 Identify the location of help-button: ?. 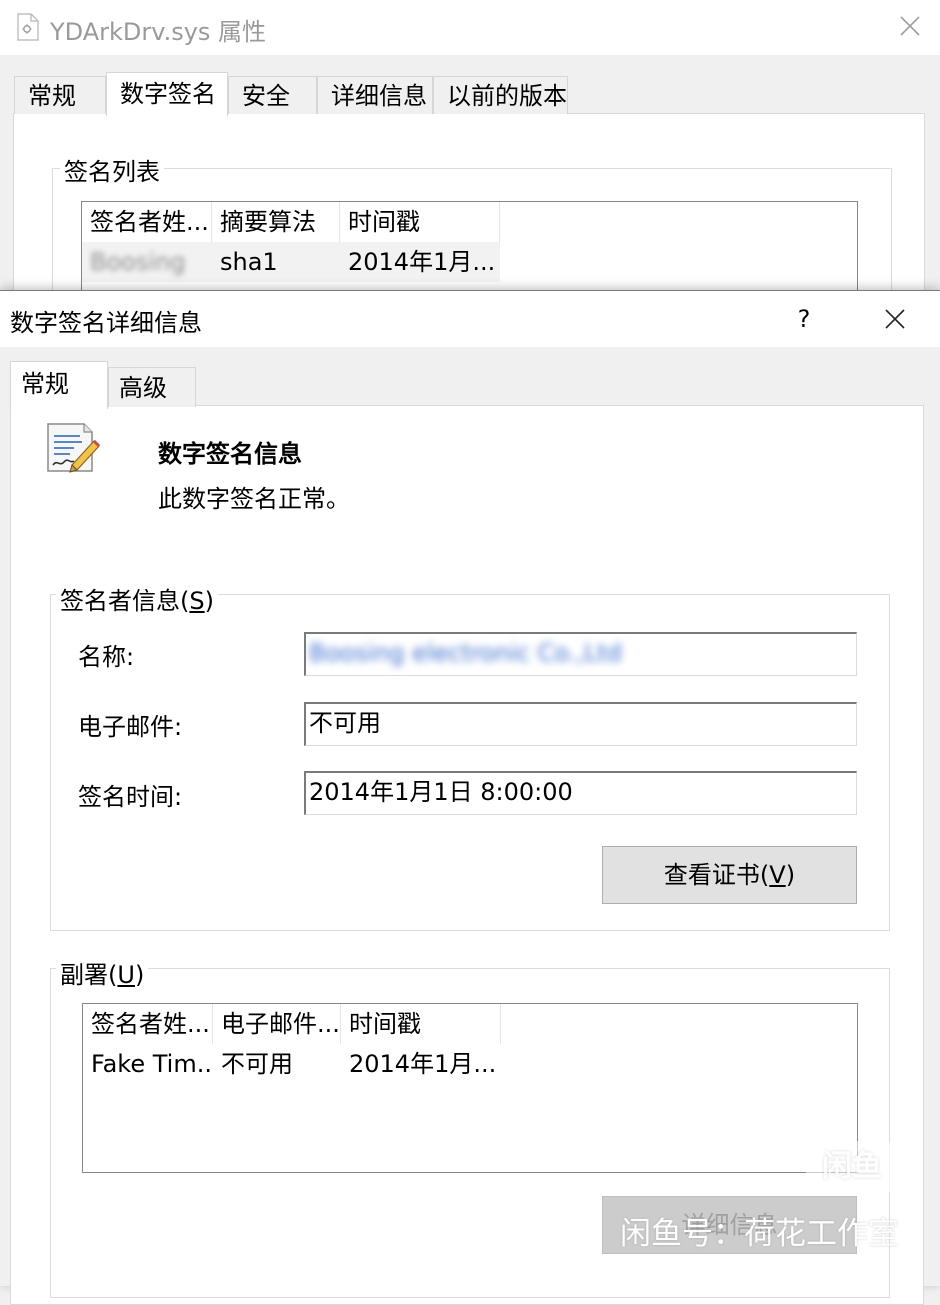
(804, 319).